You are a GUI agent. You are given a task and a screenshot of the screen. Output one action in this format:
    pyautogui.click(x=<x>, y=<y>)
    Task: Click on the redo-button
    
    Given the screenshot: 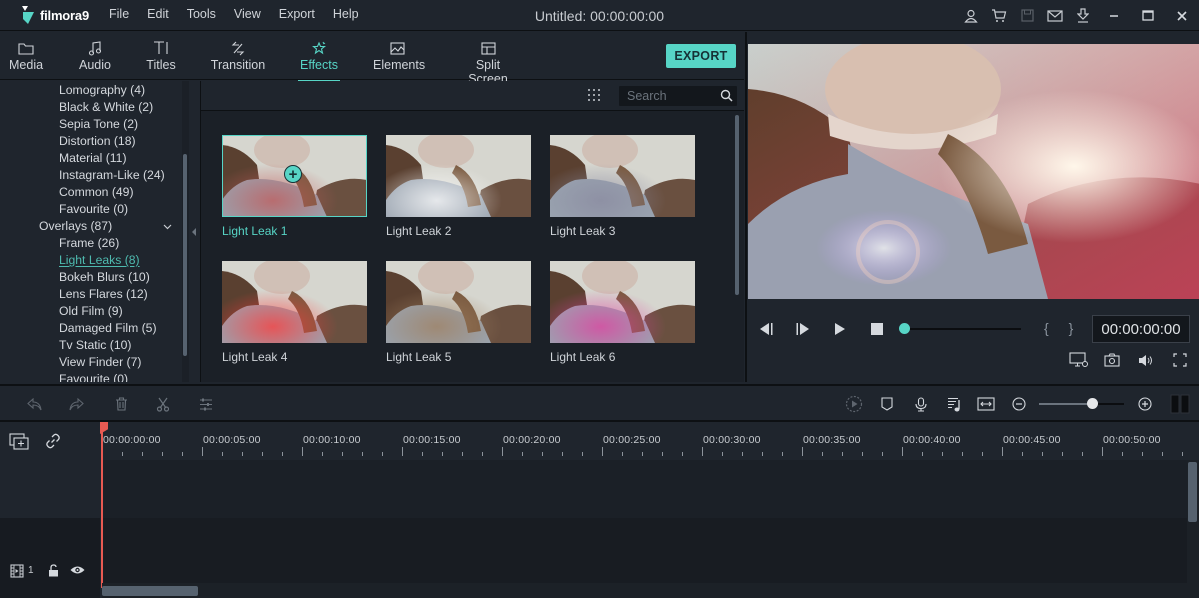 What is the action you would take?
    pyautogui.click(x=76, y=404)
    